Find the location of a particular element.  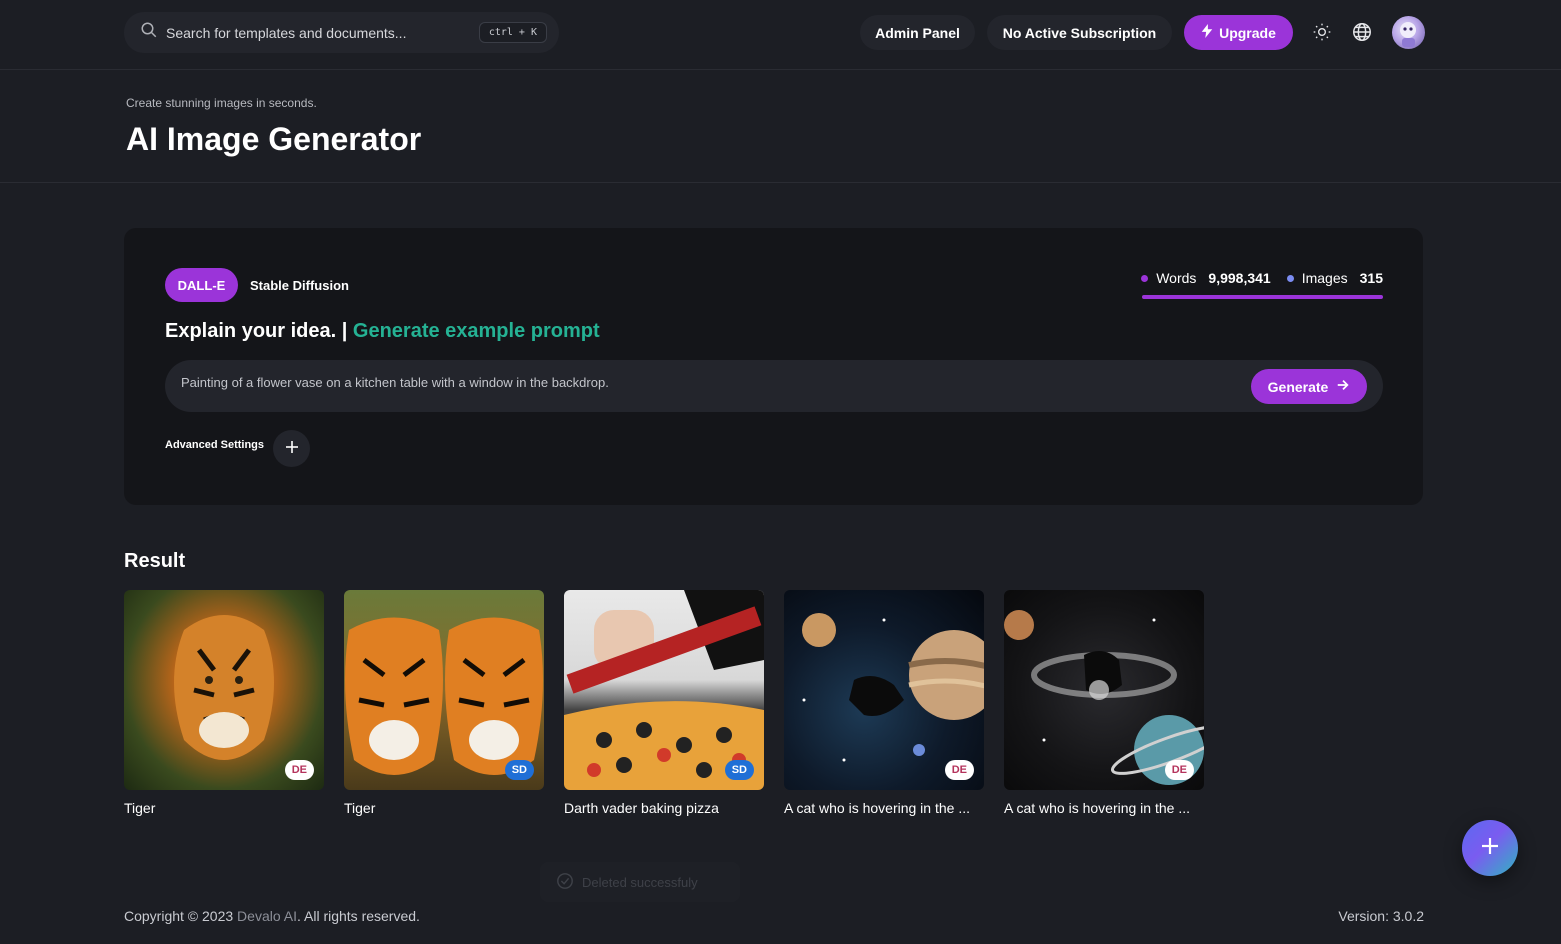

results-heading: Result is located at coordinates (155, 561).